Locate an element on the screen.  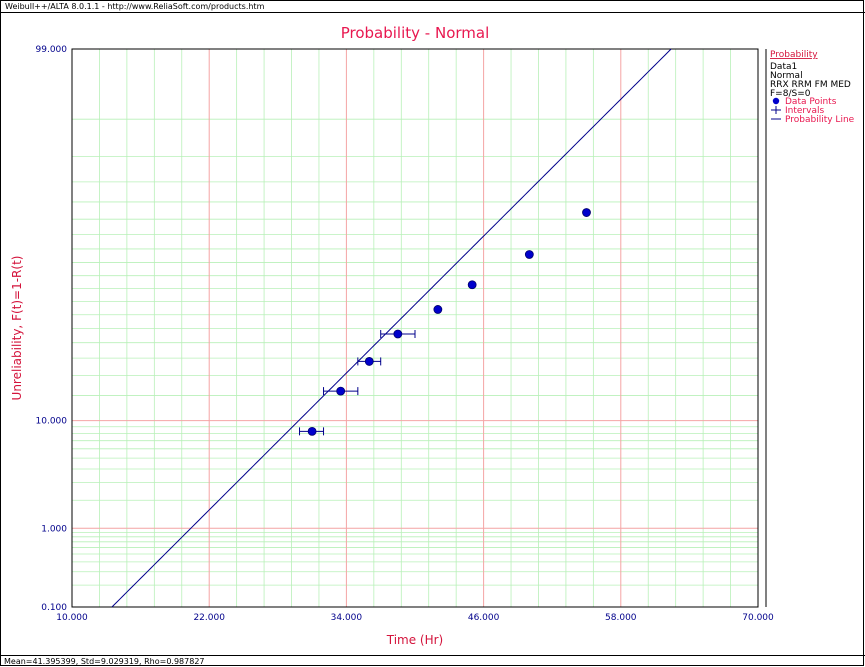
y-tick-label: 0.100 is located at coordinates (54, 608).